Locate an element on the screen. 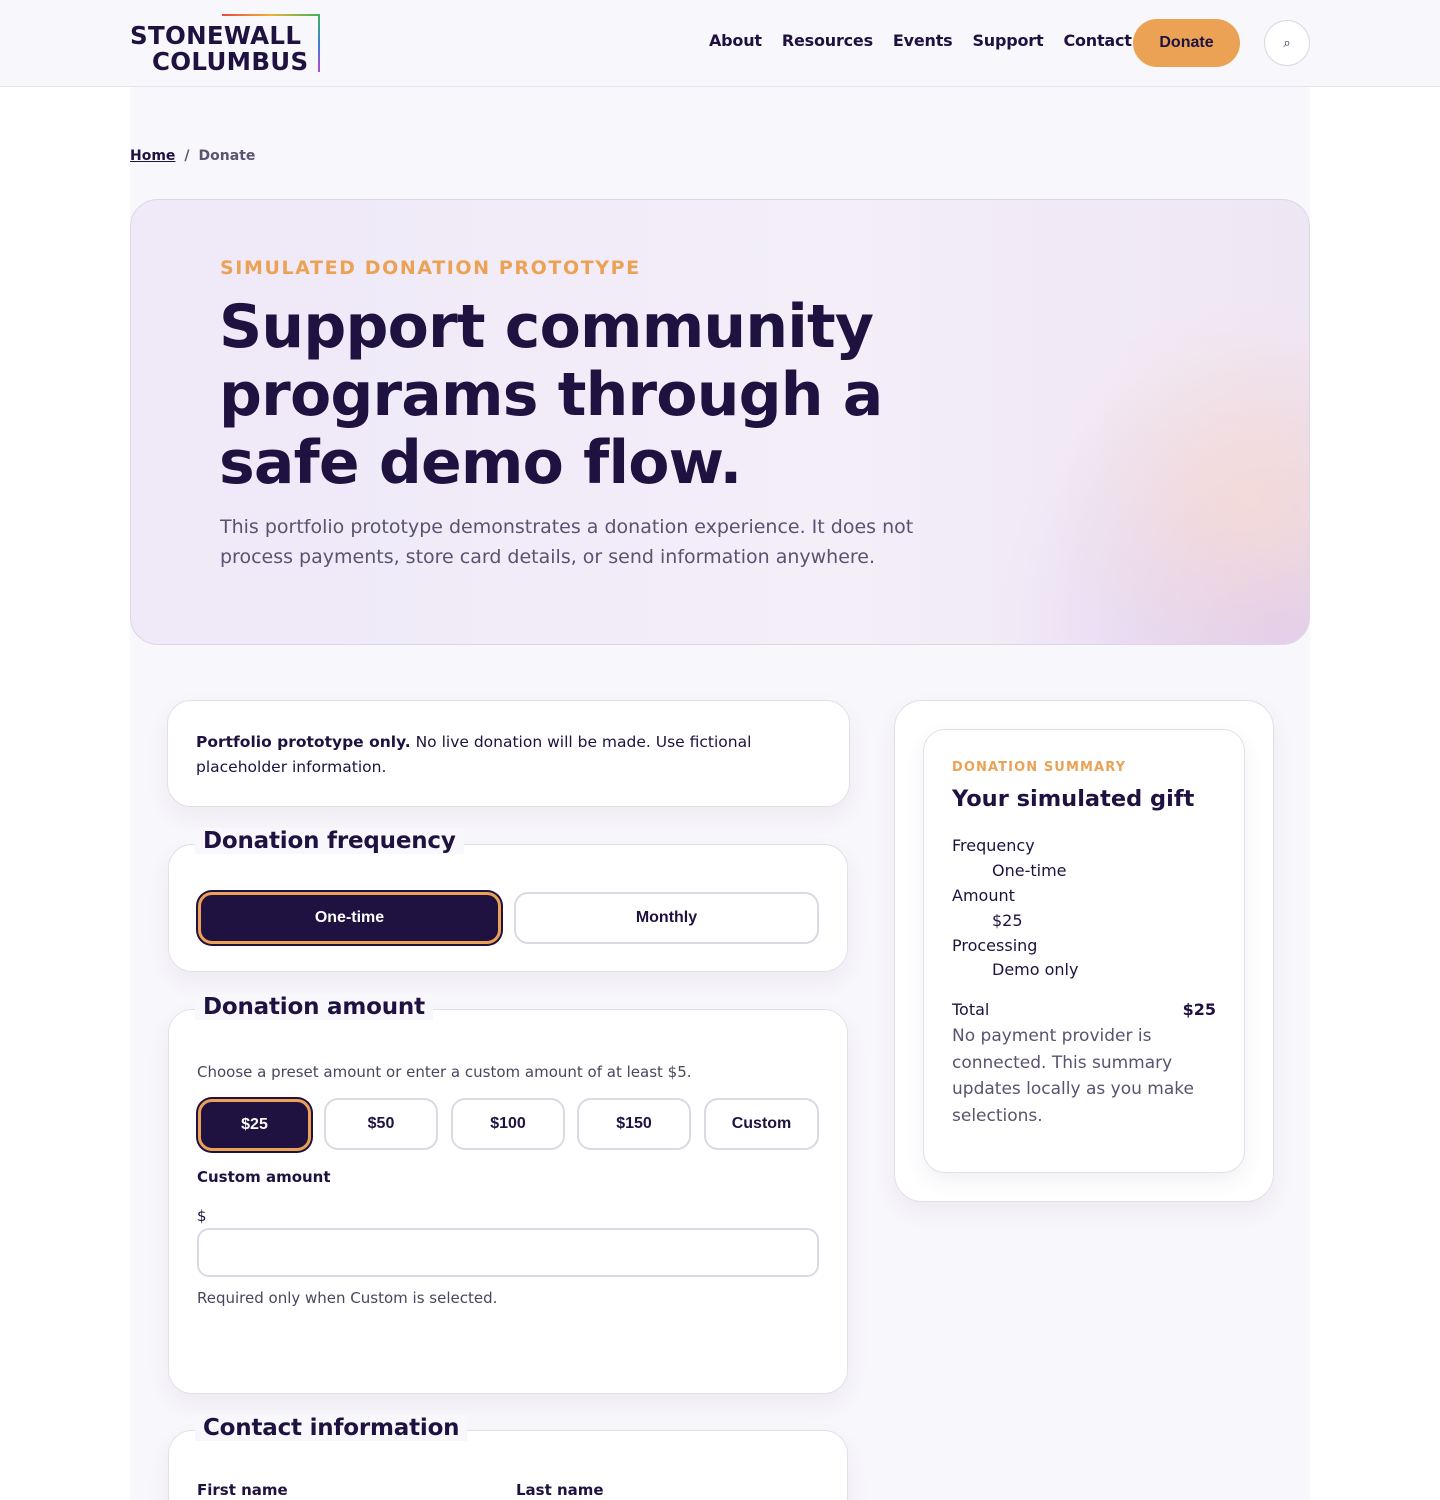 This screenshot has width=1440, height=1500. custom-amount-hint: Required only when Custom is selected. is located at coordinates (347, 1298).